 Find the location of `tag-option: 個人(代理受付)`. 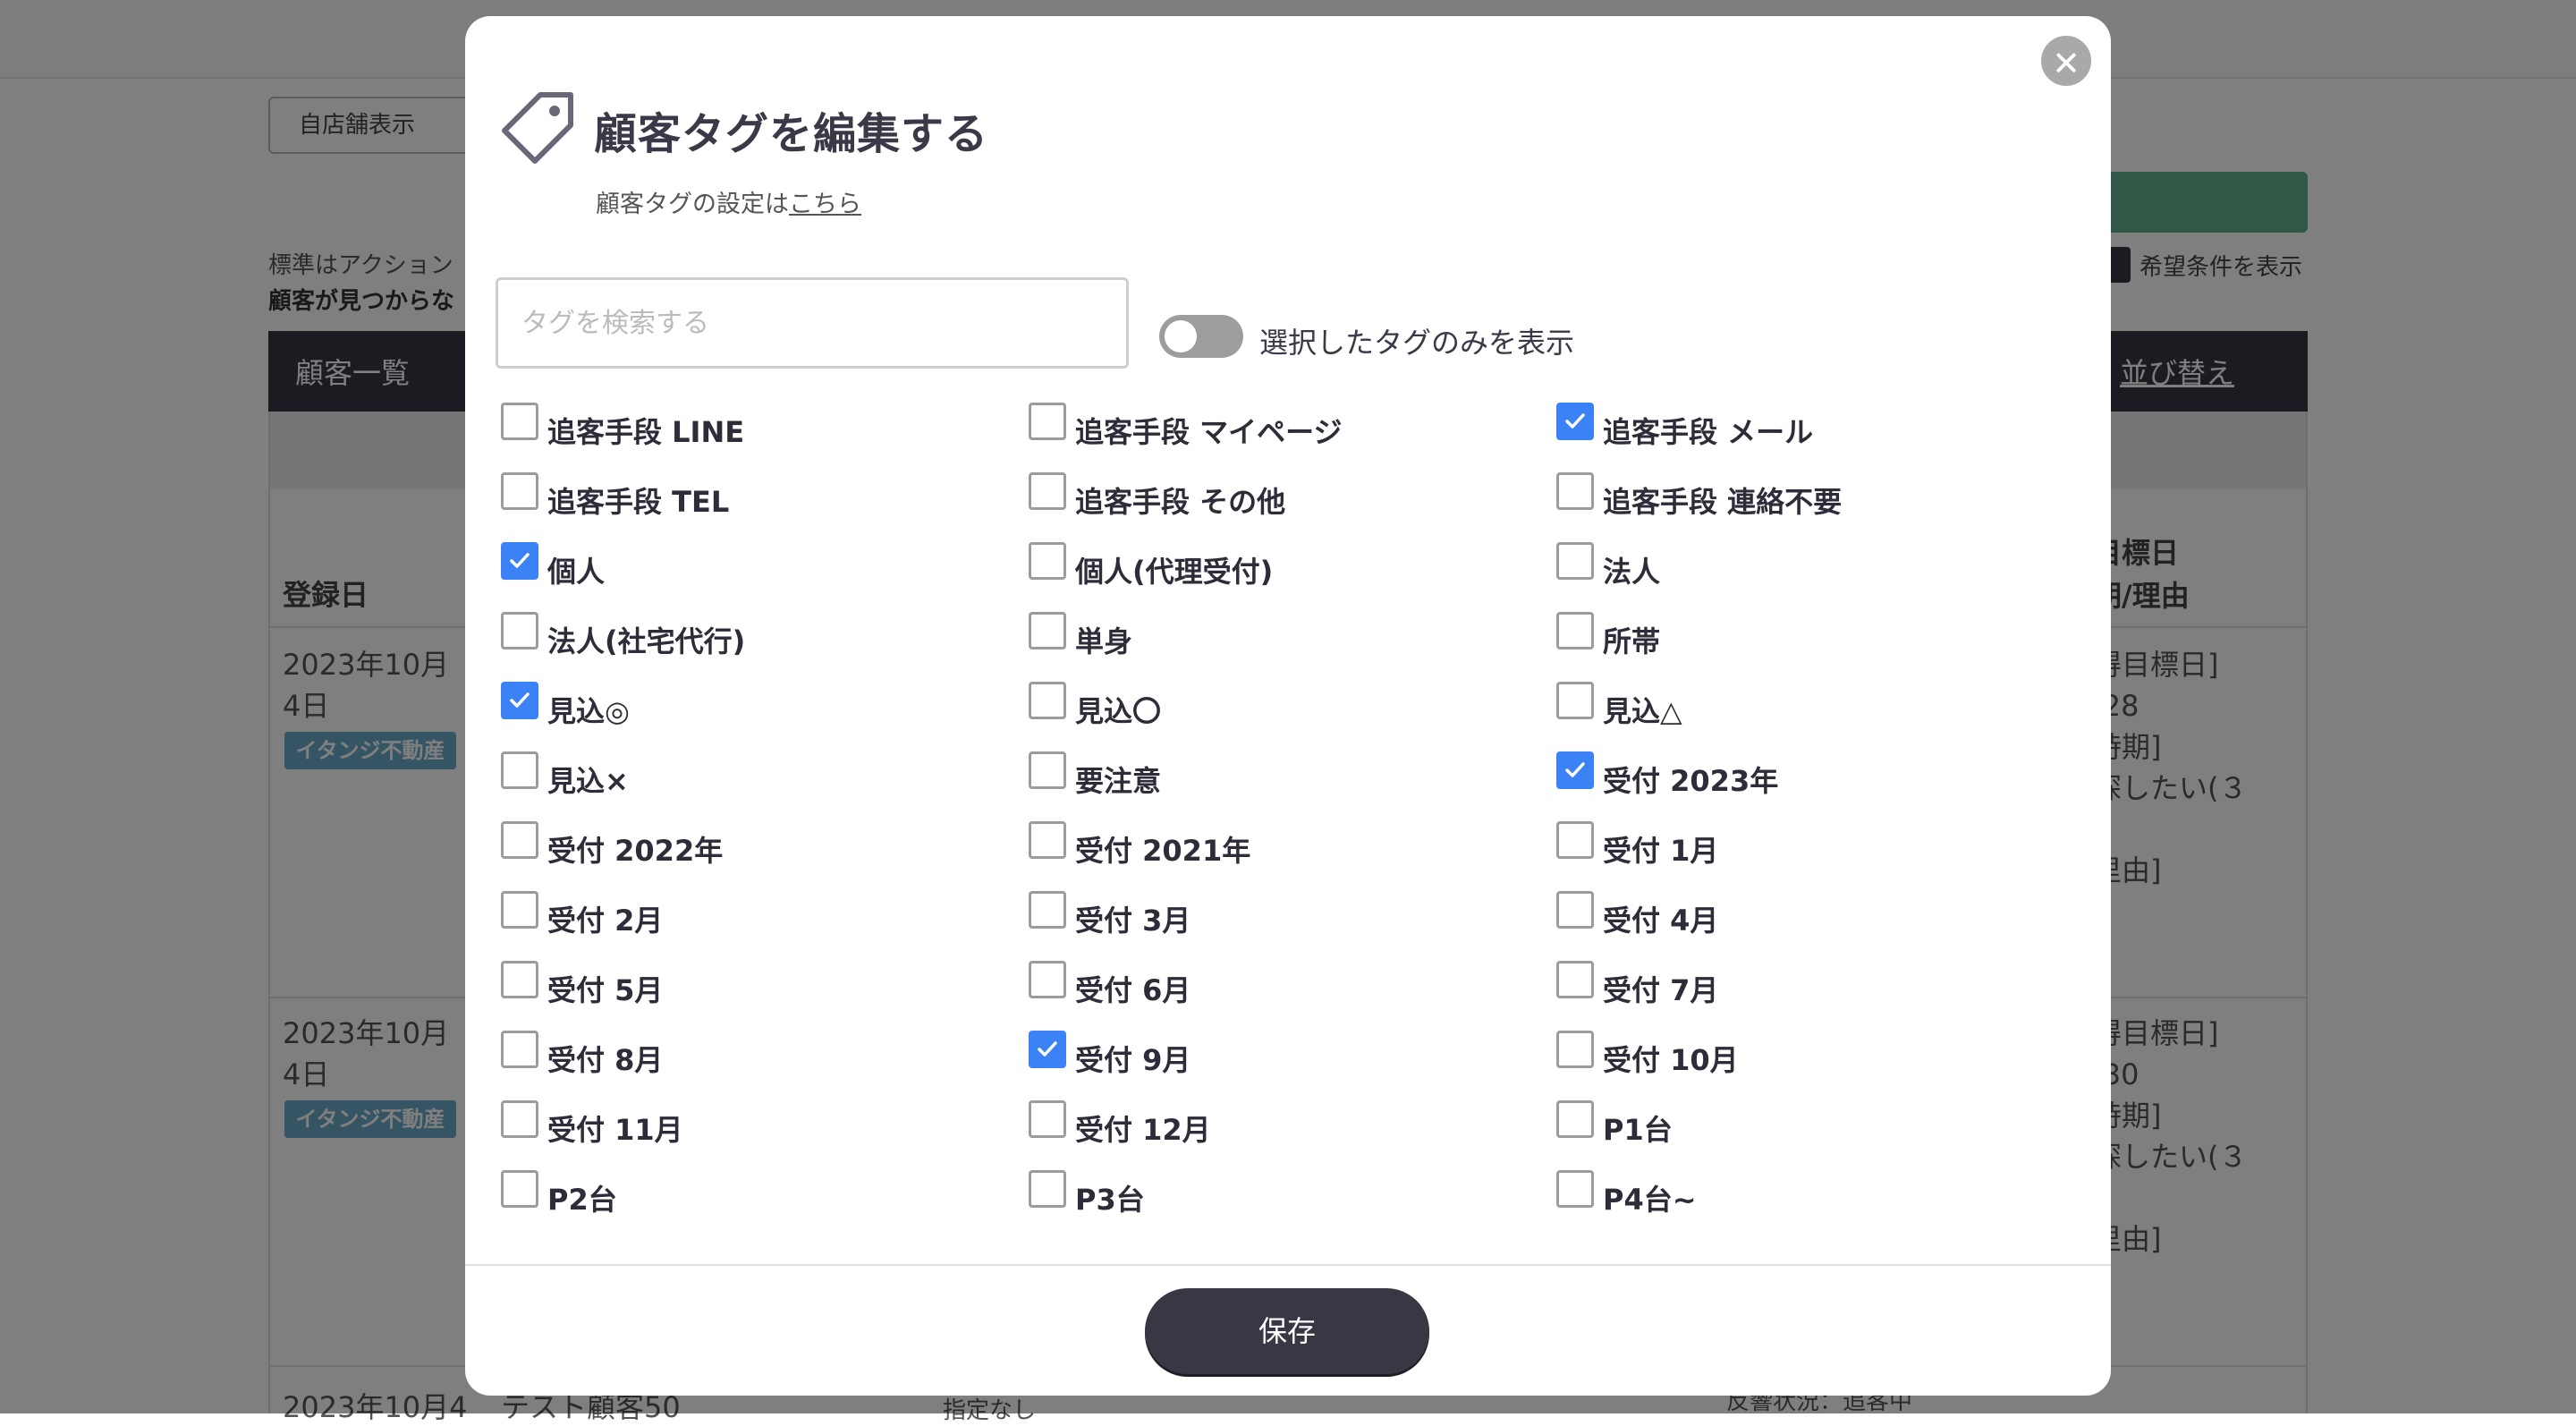

tag-option: 個人(代理受付) is located at coordinates (1292, 577).